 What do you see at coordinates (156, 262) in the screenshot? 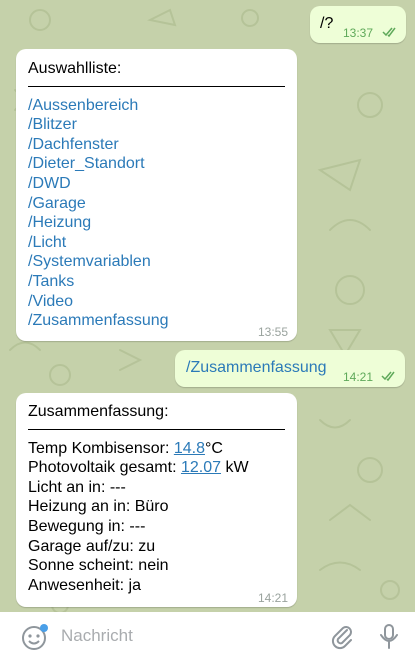
I see `command-link: /Systemvariablen` at bounding box center [156, 262].